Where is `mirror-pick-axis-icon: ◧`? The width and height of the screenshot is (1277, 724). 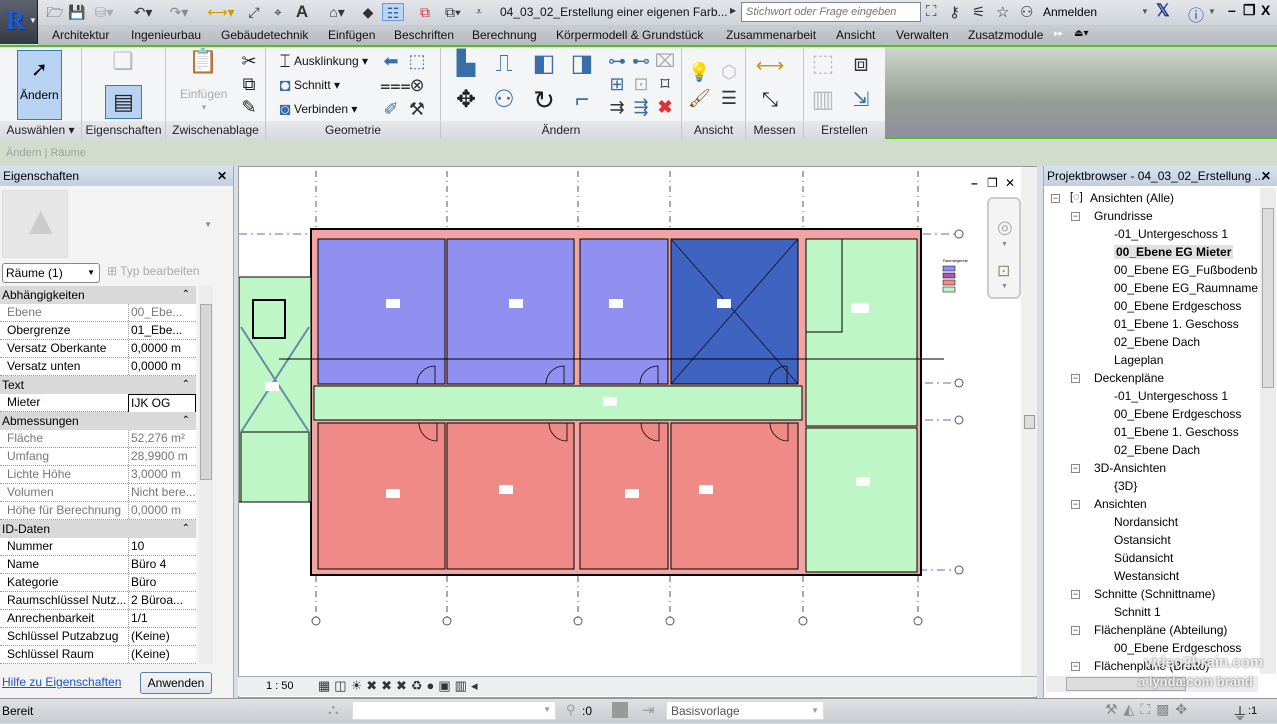 mirror-pick-axis-icon: ◧ is located at coordinates (544, 67).